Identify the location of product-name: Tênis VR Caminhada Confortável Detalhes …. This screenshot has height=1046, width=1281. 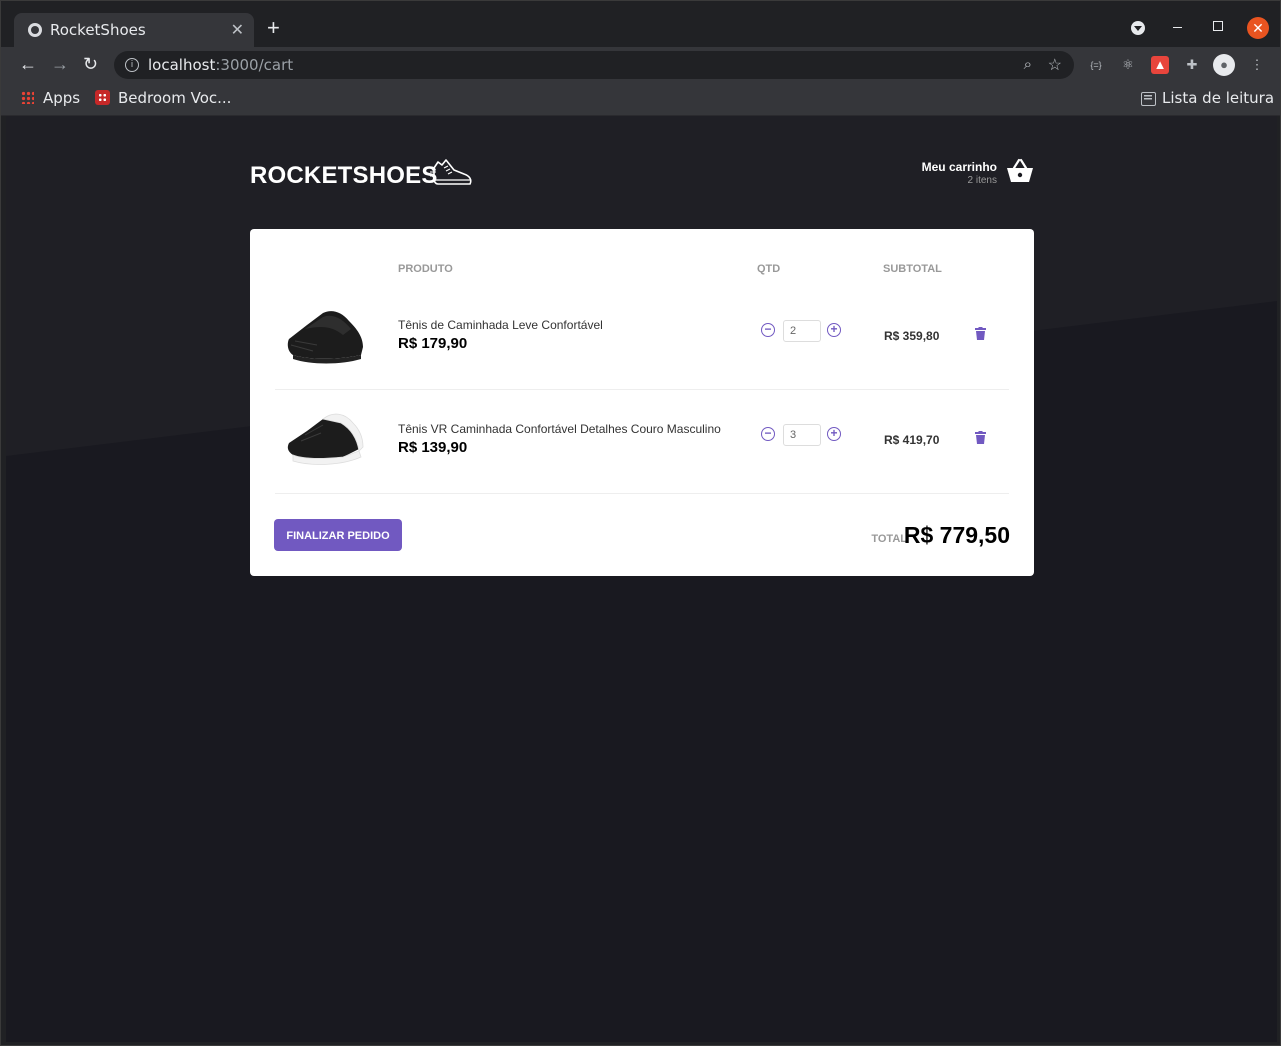
(559, 429).